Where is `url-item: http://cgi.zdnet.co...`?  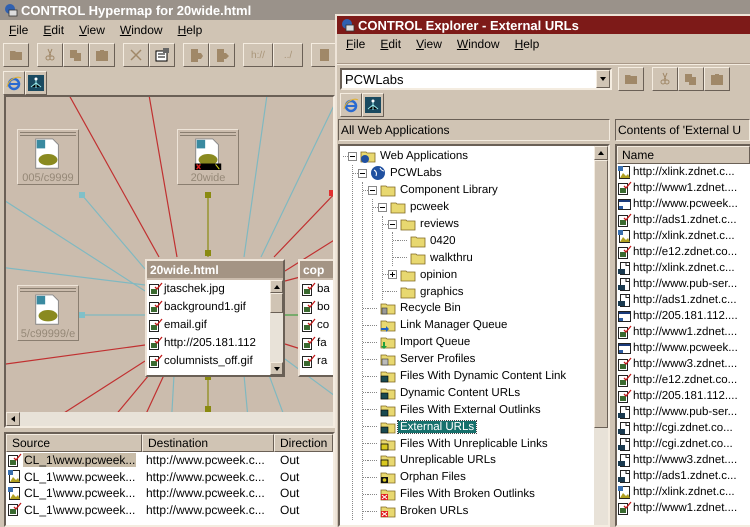 url-item: http://cgi.zdnet.co... is located at coordinates (683, 444).